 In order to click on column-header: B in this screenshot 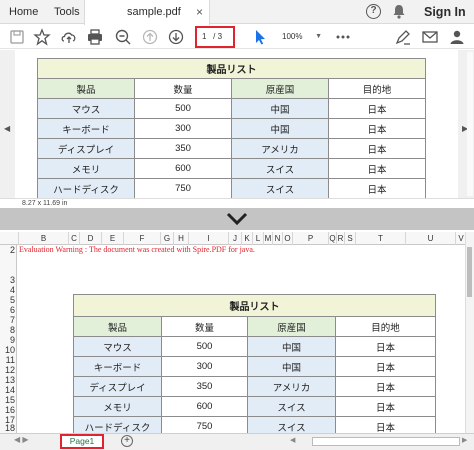, I will do `click(43, 238)`.